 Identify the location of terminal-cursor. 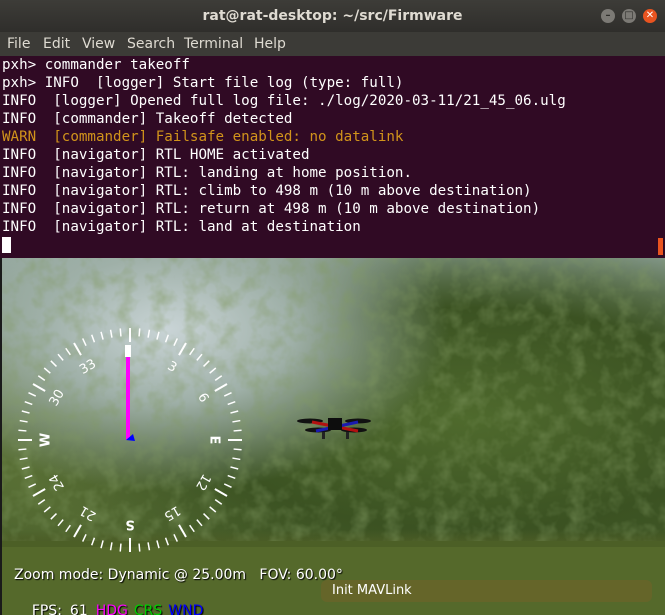
(6, 245).